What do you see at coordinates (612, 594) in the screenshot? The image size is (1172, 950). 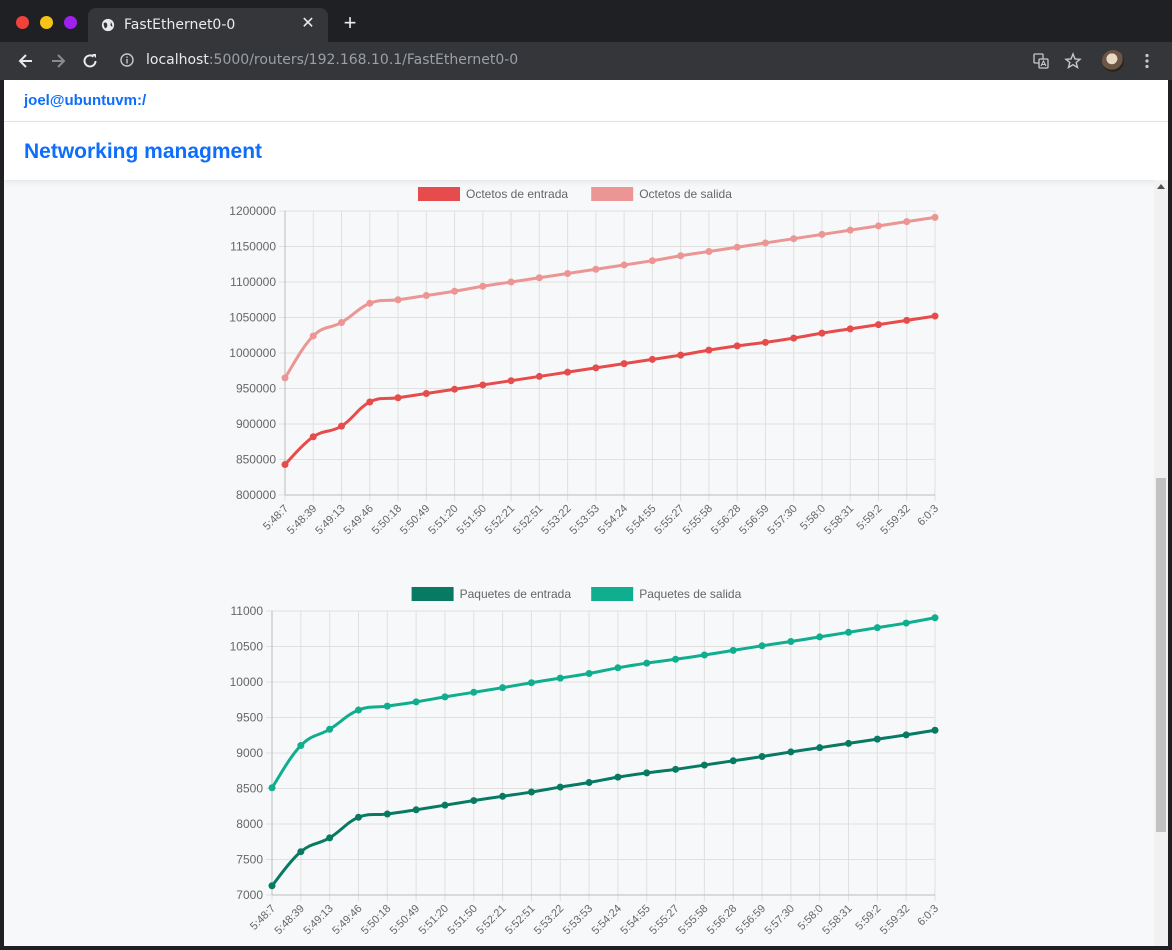 I see `legend-swatch` at bounding box center [612, 594].